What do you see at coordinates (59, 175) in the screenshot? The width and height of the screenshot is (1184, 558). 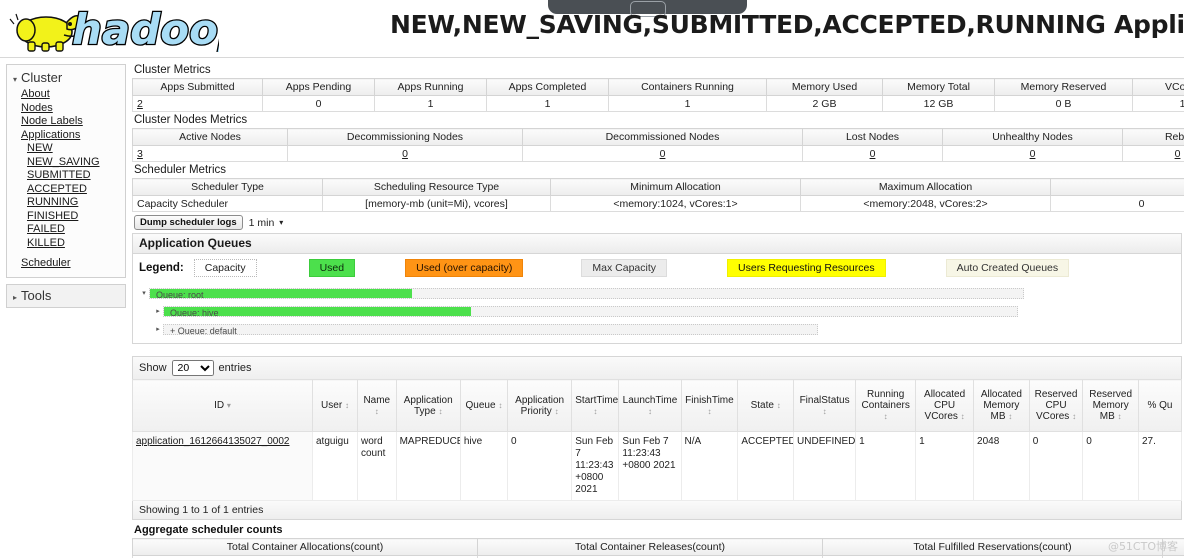 I see `sidebar-item-label: SUBMITTED` at bounding box center [59, 175].